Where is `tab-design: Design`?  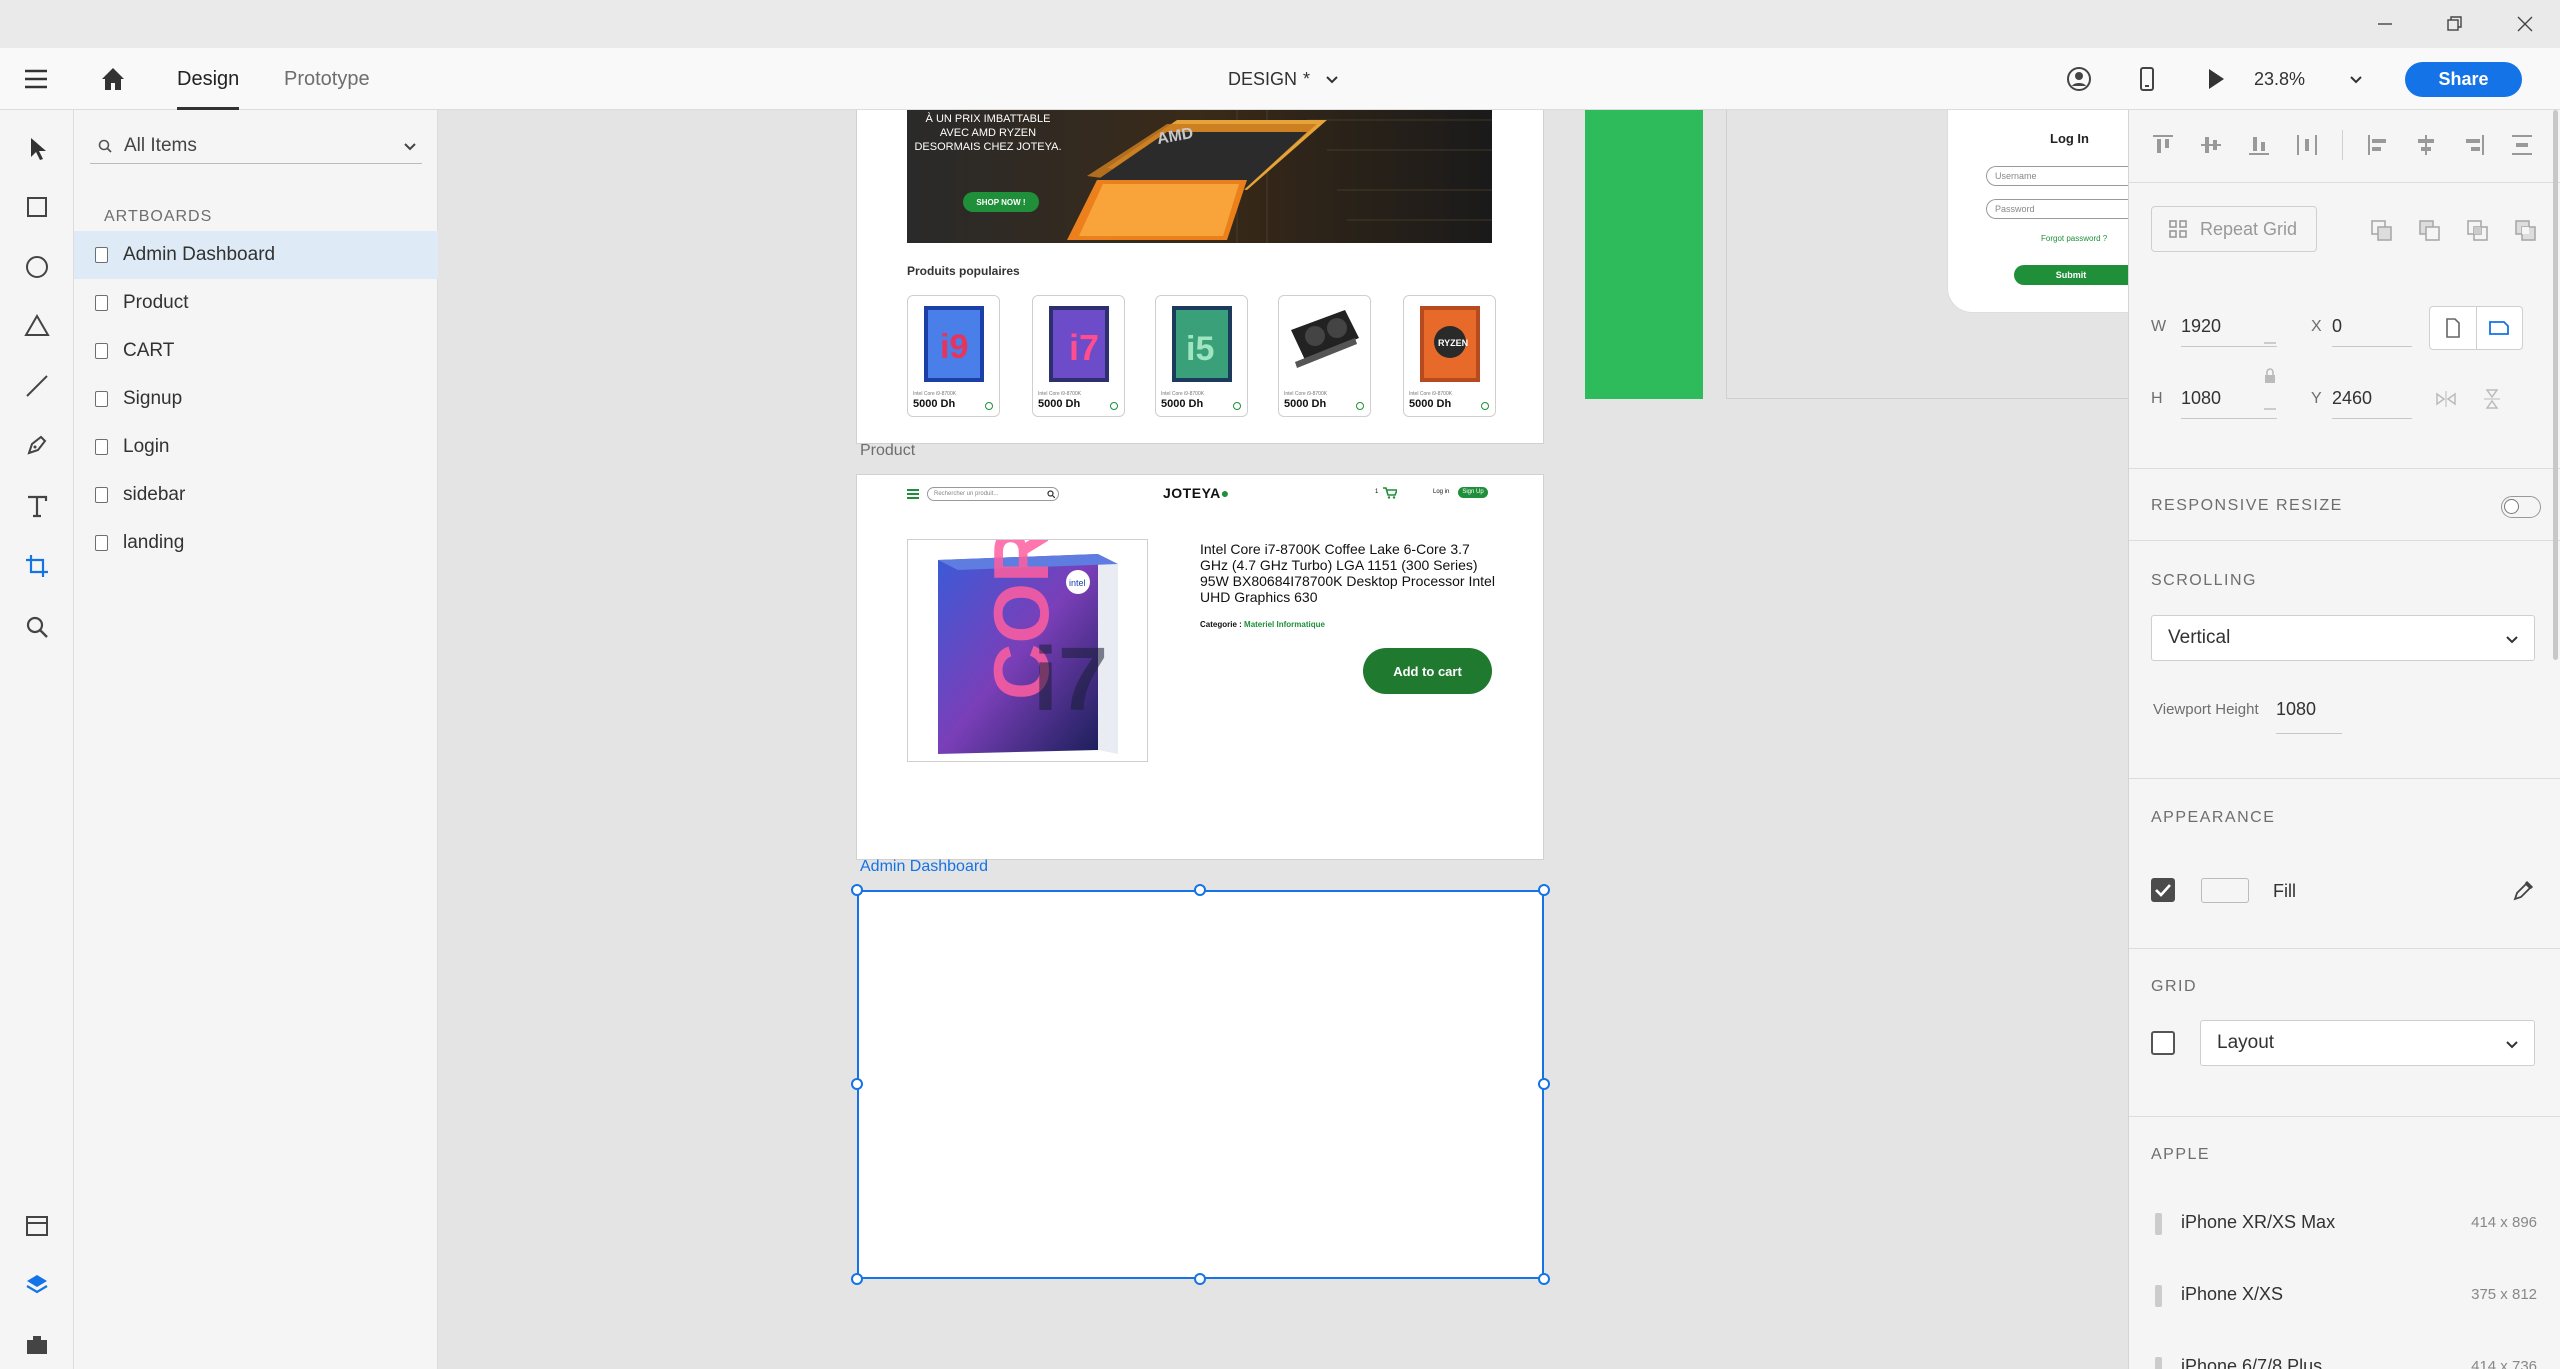 tab-design: Design is located at coordinates (208, 79).